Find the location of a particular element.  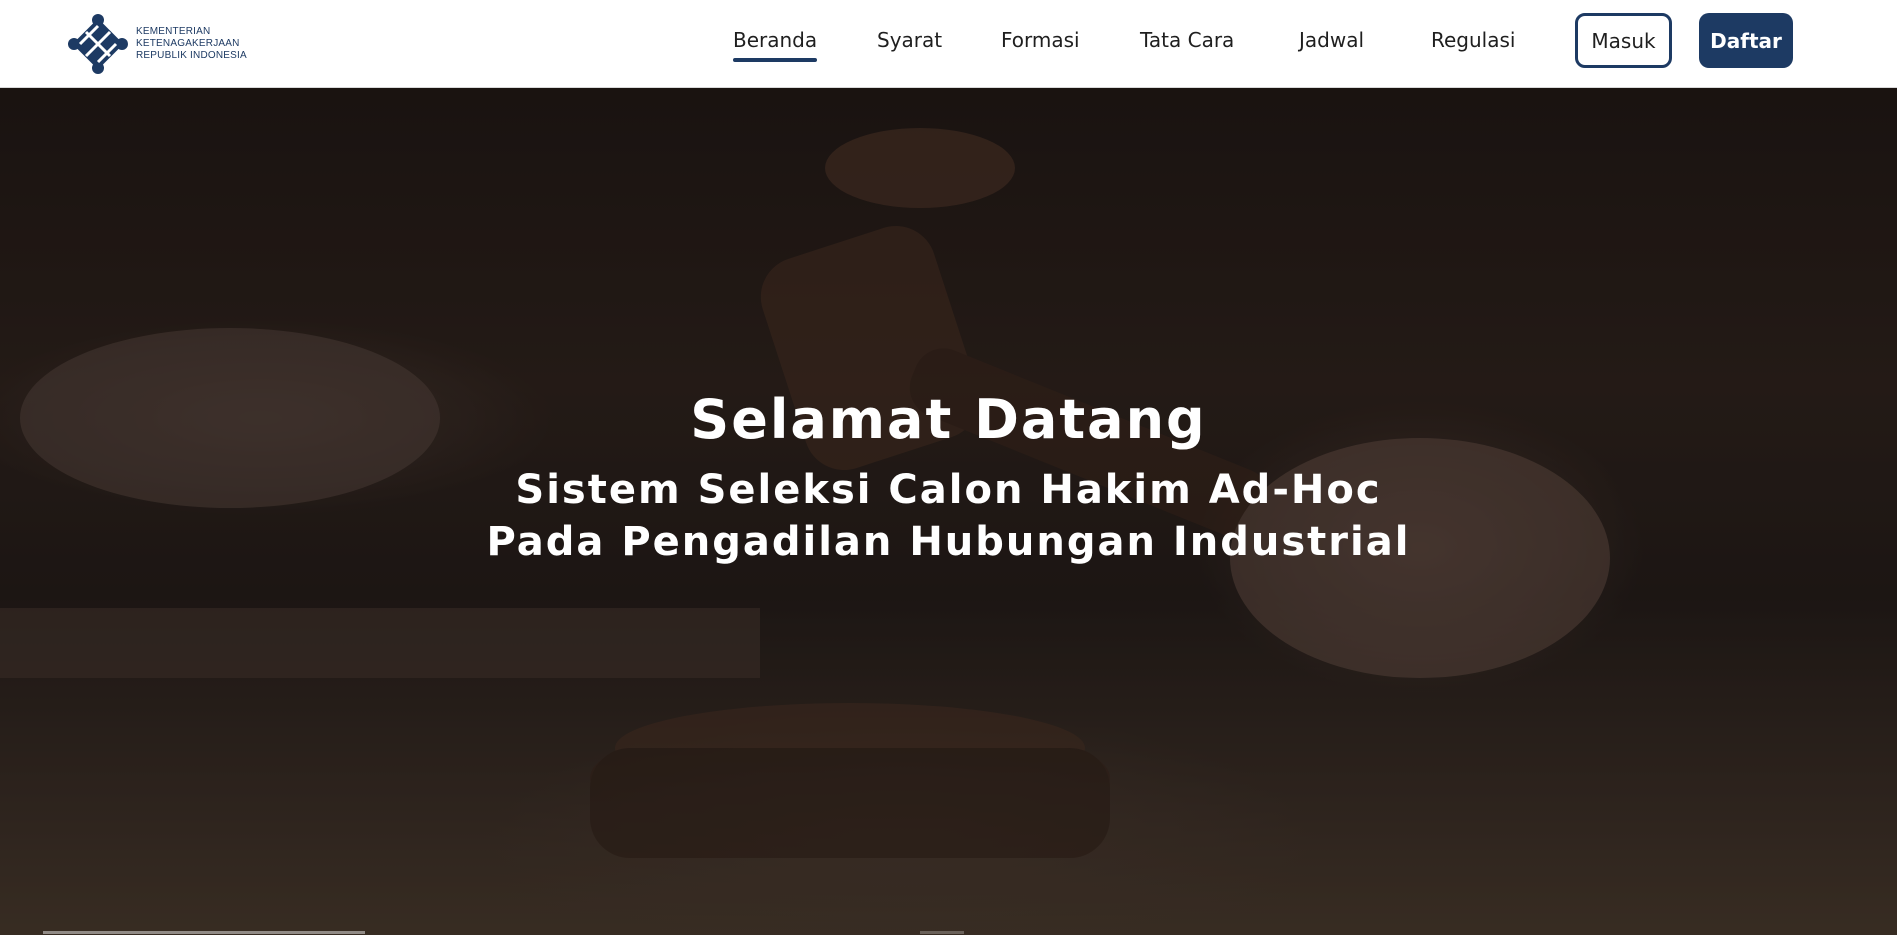

carousel-indicator is located at coordinates (942, 932).